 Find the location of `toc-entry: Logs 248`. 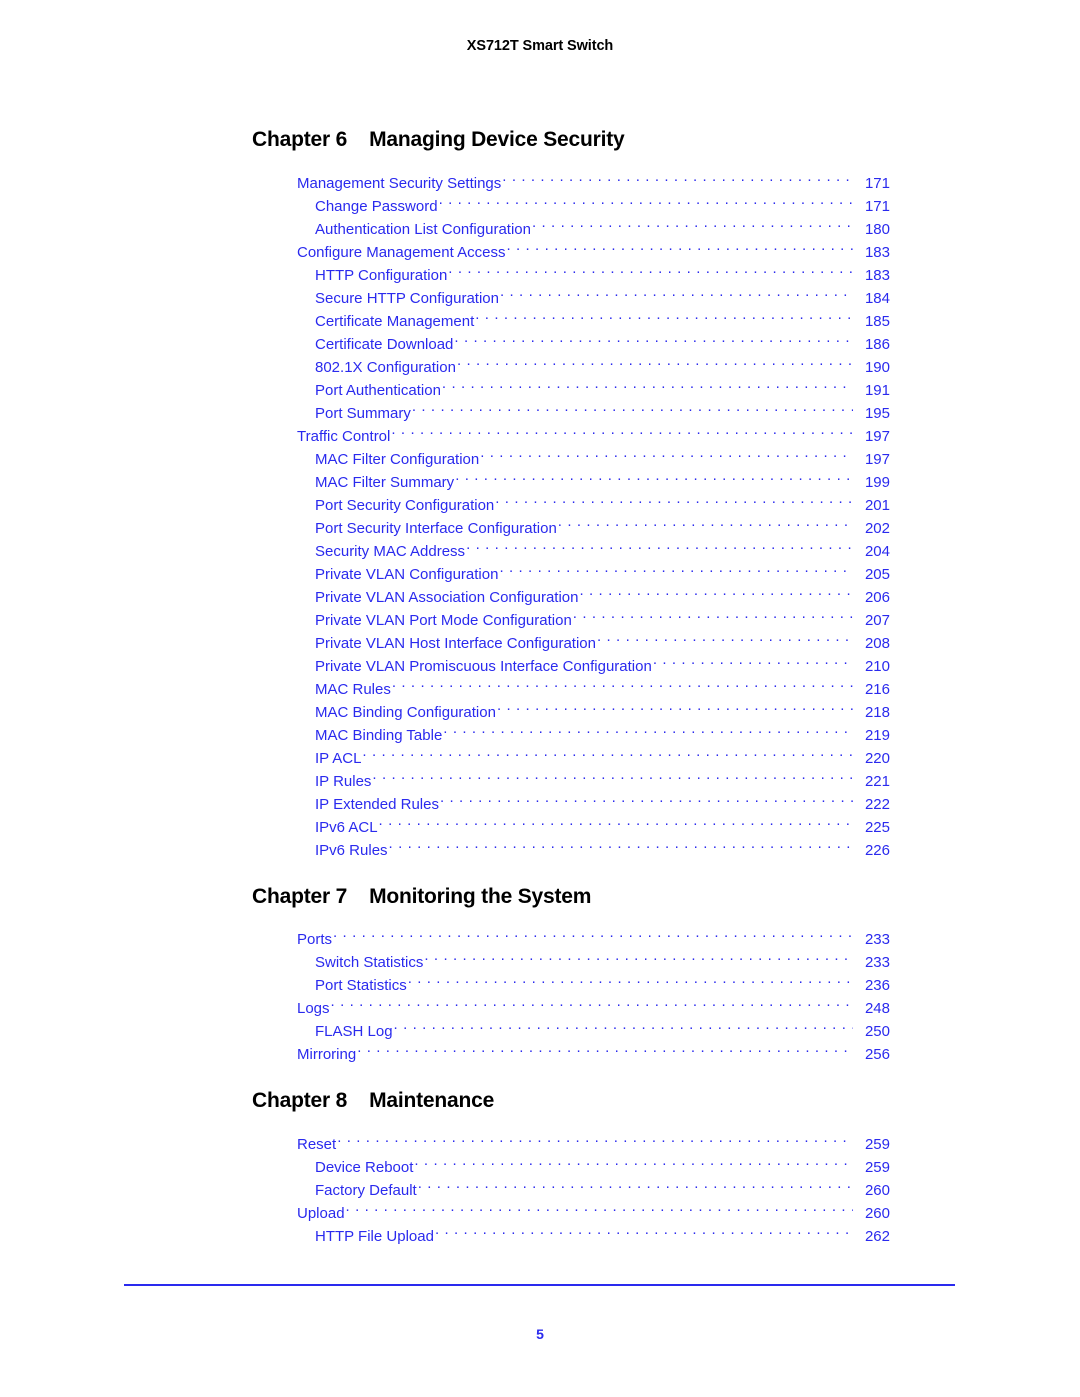

toc-entry: Logs 248 is located at coordinates (540, 1003).